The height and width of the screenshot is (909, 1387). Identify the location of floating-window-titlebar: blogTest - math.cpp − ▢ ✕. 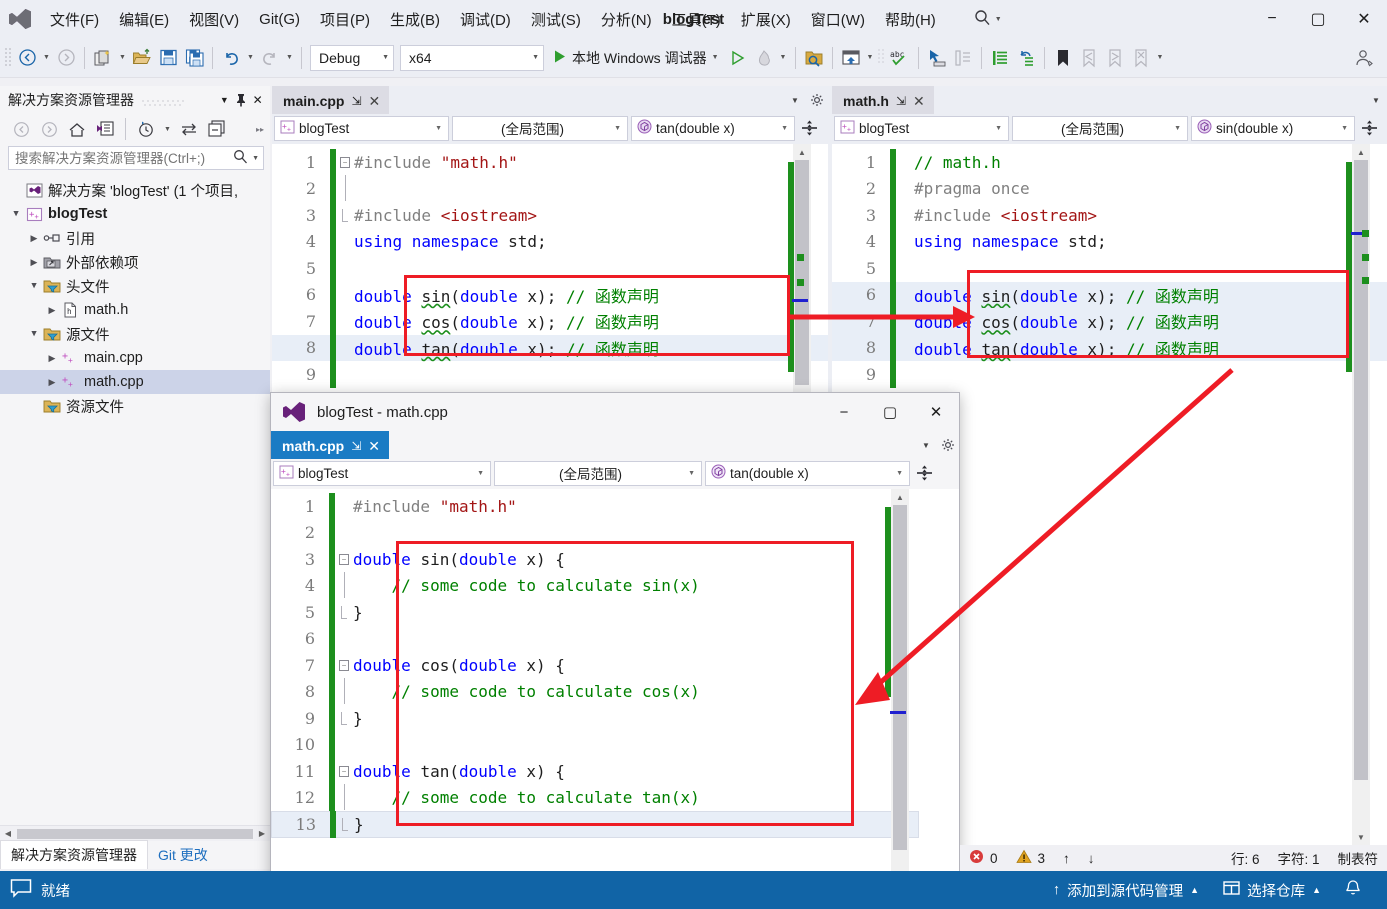
(615, 412).